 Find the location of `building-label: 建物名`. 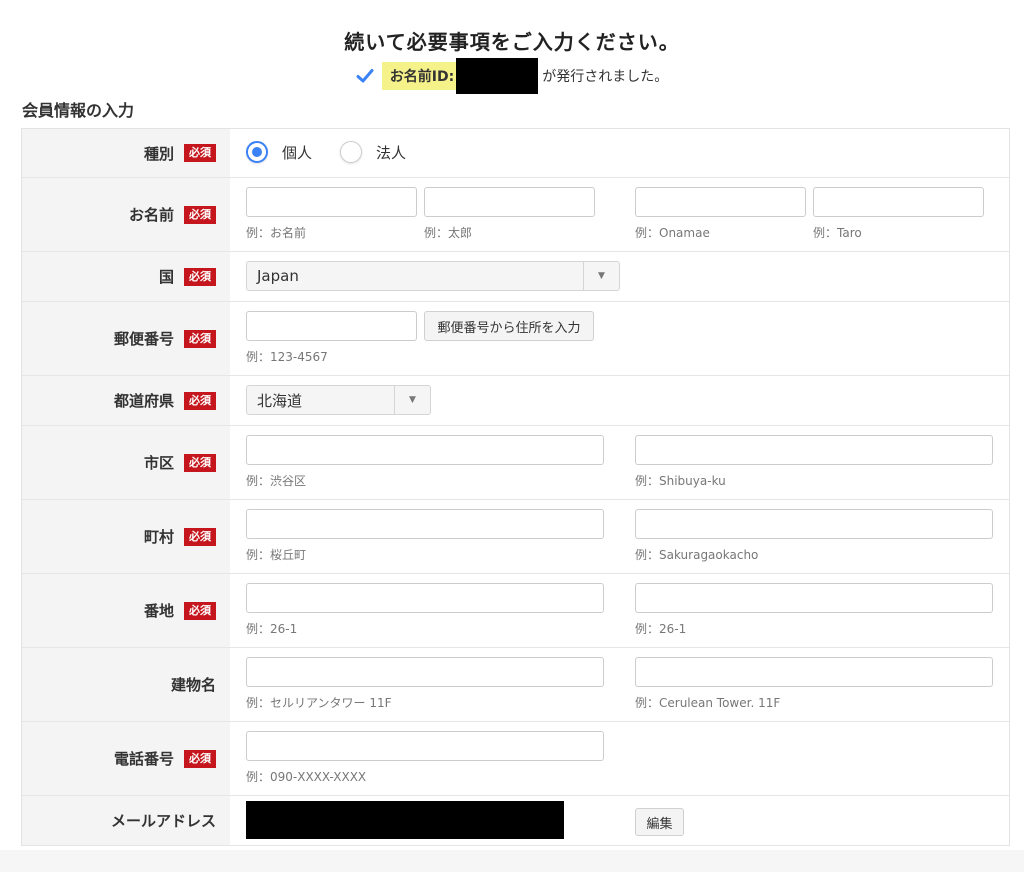

building-label: 建物名 is located at coordinates (193, 685).